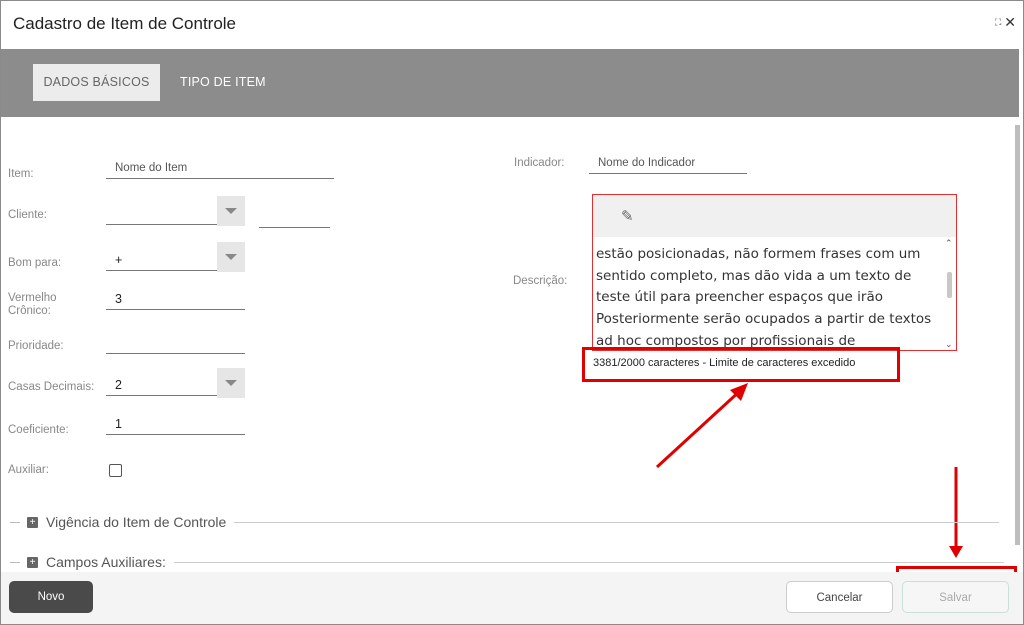 The image size is (1024, 625). I want to click on casas-decimais-select: 2, so click(162, 385).